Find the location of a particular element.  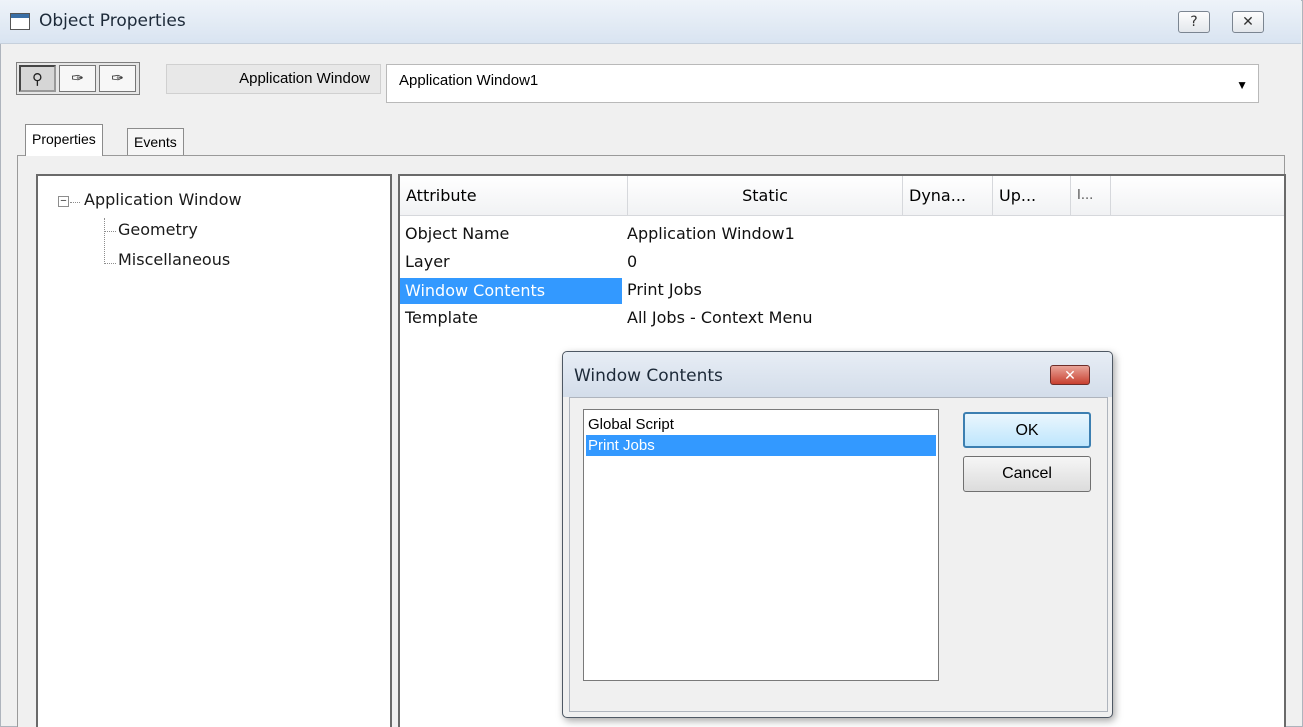

chevron-down-icon: ▼ is located at coordinates (1242, 85).